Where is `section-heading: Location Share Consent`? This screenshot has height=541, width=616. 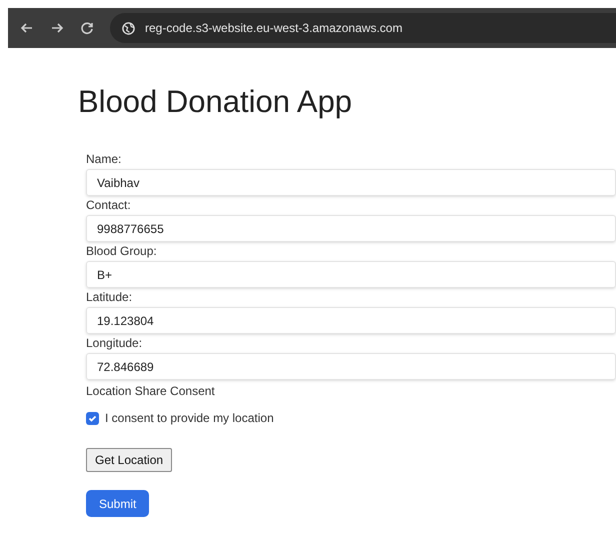
section-heading: Location Share Consent is located at coordinates (151, 391).